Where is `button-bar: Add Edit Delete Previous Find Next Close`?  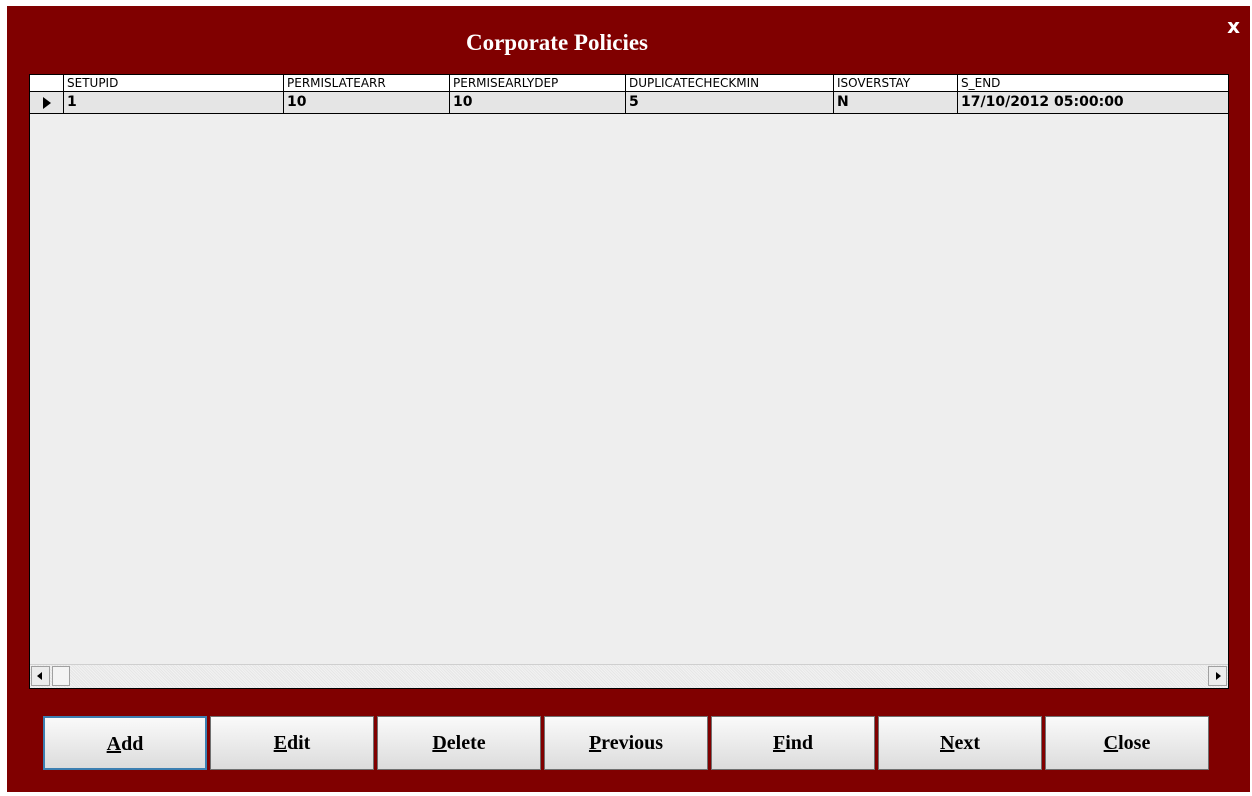
button-bar: Add Edit Delete Previous Find Next Close is located at coordinates (628, 744).